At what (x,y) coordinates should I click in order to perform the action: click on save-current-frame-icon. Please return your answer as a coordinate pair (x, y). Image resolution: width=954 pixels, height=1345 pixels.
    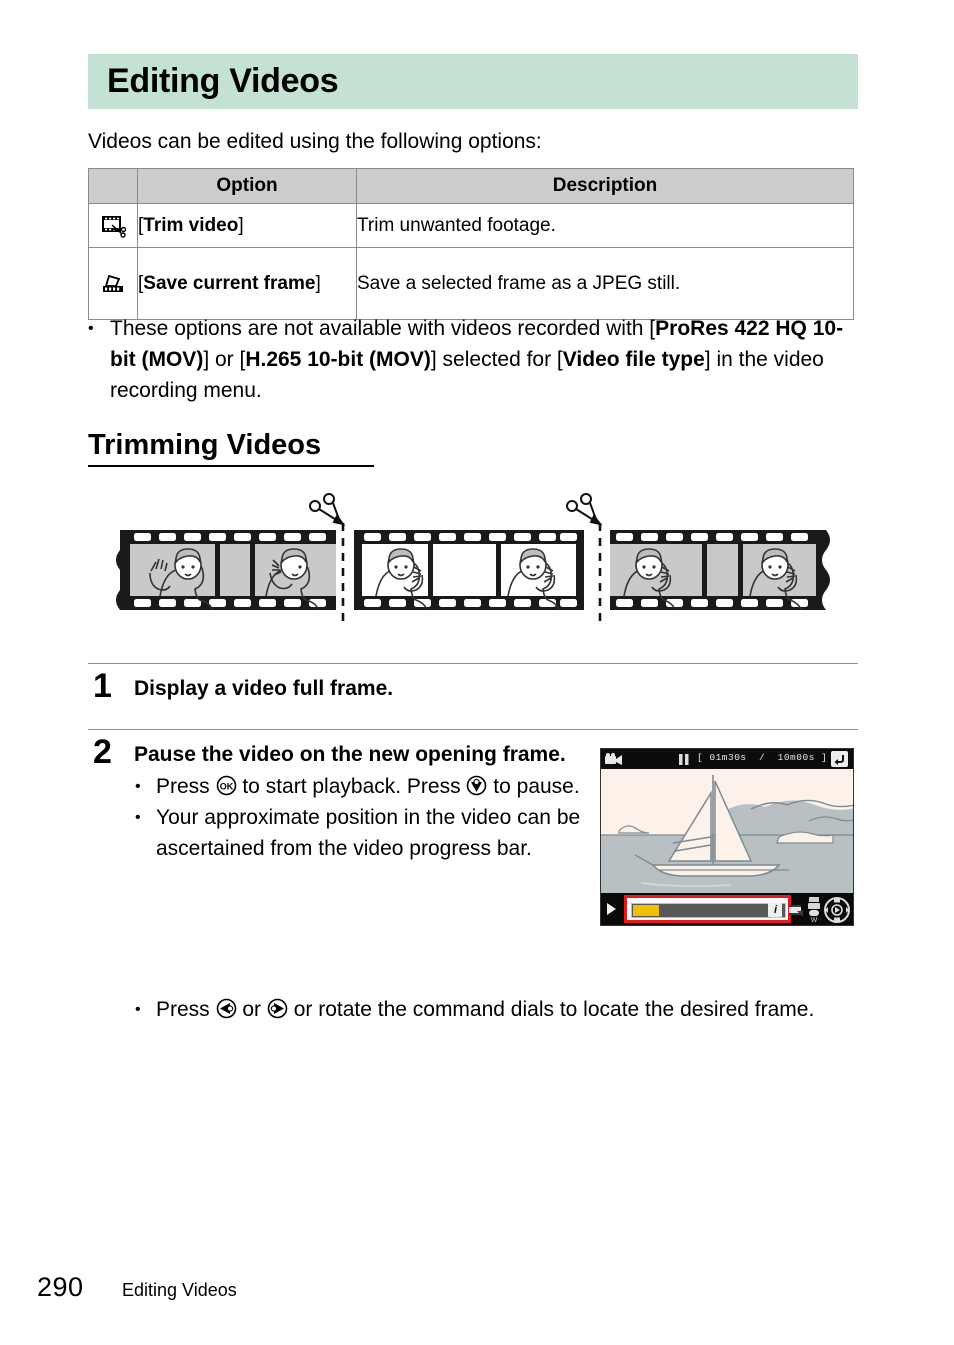
    Looking at the image, I should click on (113, 283).